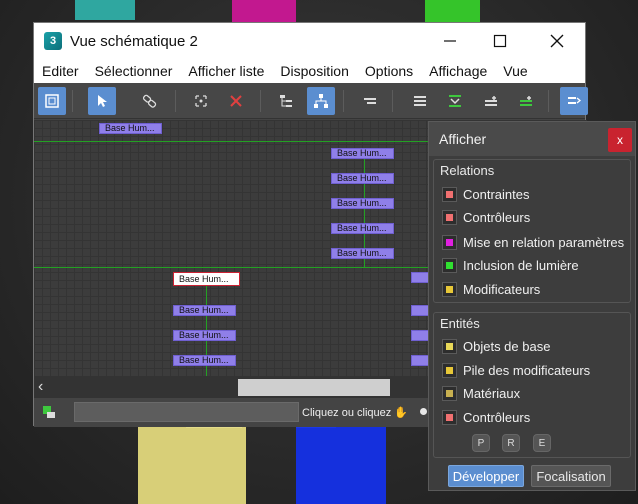 The width and height of the screenshot is (638, 504). I want to click on arrange-selected-button, so click(455, 101).